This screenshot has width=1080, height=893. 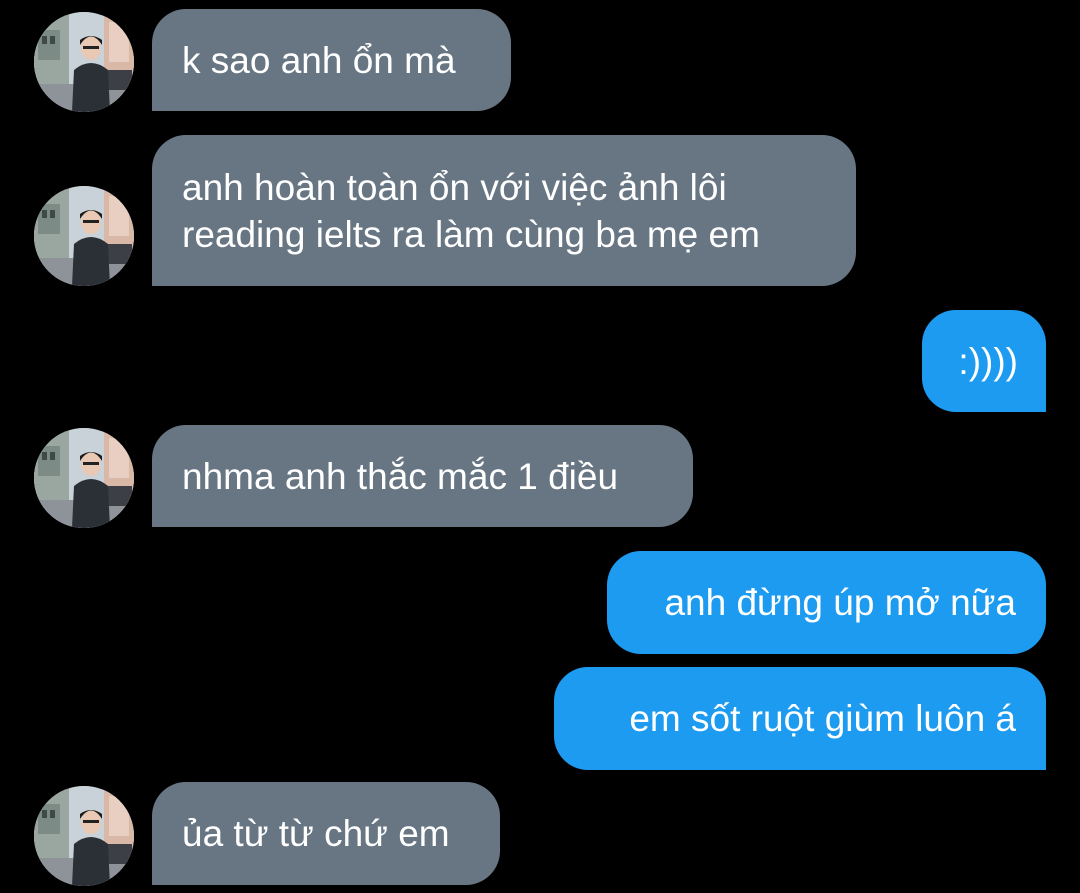 I want to click on message-bubble-incoming: ủa từ từ chứ em, so click(x=326, y=833).